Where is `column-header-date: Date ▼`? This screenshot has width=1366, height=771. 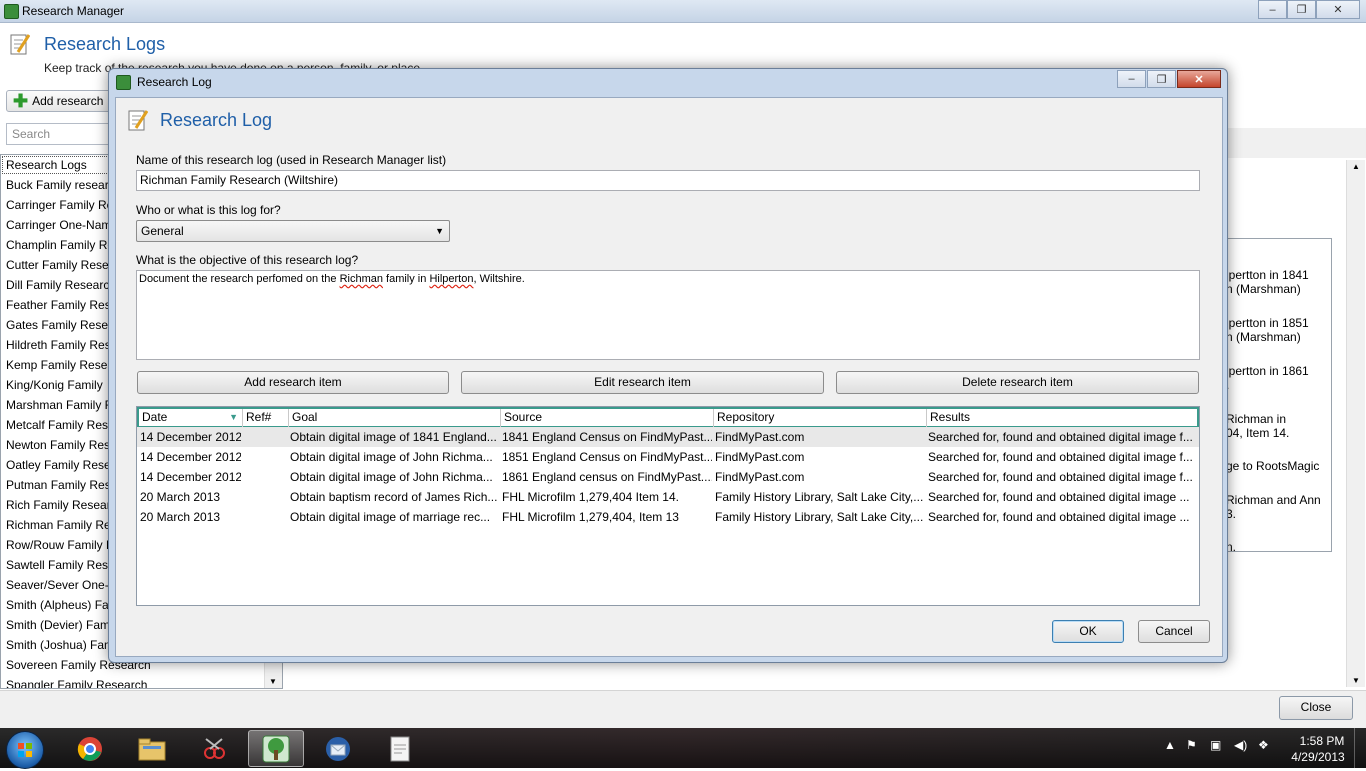
column-header-date: Date ▼ is located at coordinates (191, 418).